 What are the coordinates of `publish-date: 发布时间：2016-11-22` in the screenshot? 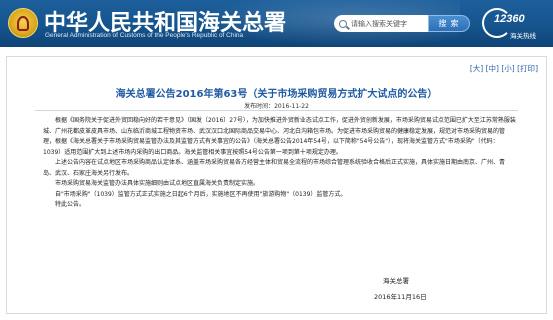 It's located at (276, 106).